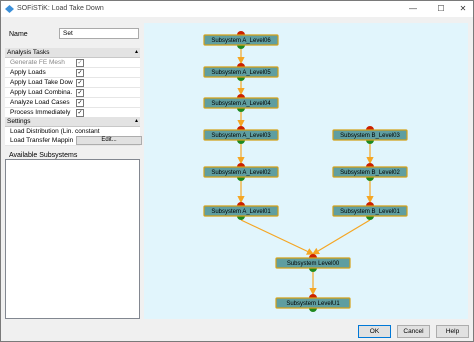  I want to click on apply-loads-checkbox: ✓, so click(80, 73).